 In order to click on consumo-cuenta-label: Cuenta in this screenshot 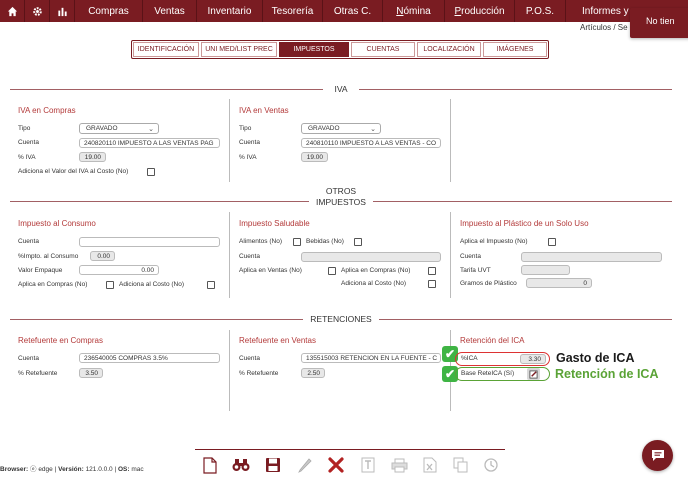, I will do `click(28, 241)`.